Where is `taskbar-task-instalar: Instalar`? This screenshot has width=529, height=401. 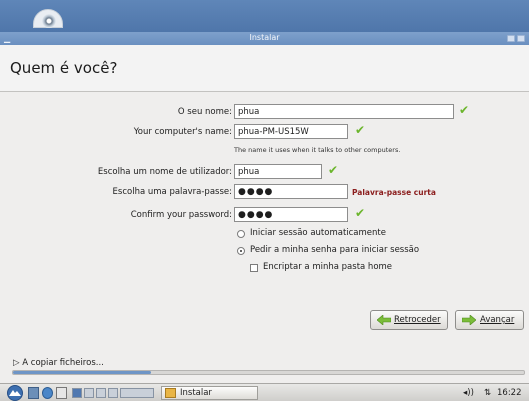 taskbar-task-instalar: Instalar is located at coordinates (209, 393).